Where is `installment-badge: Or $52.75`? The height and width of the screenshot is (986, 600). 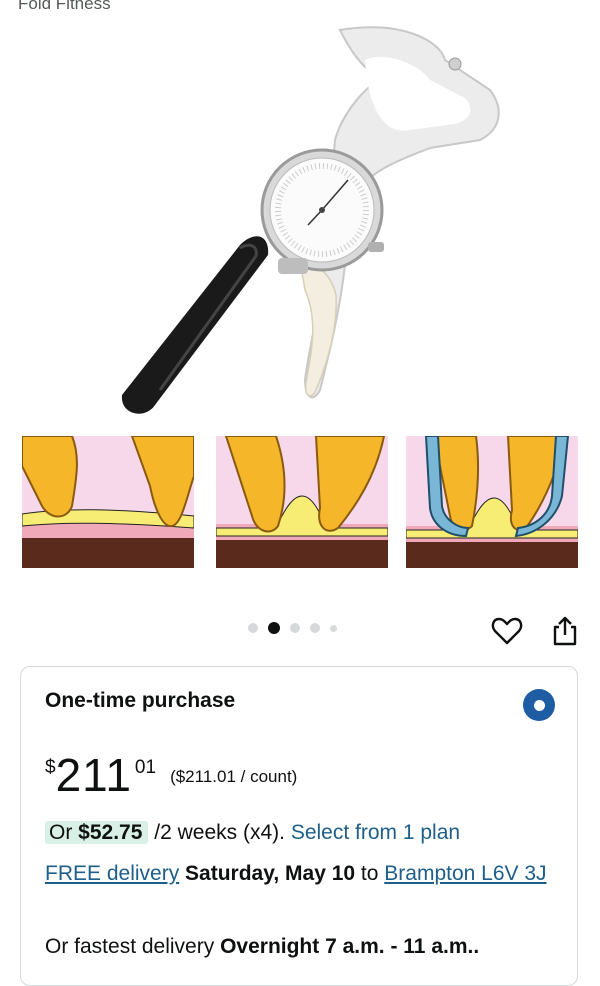 installment-badge: Or $52.75 is located at coordinates (97, 832).